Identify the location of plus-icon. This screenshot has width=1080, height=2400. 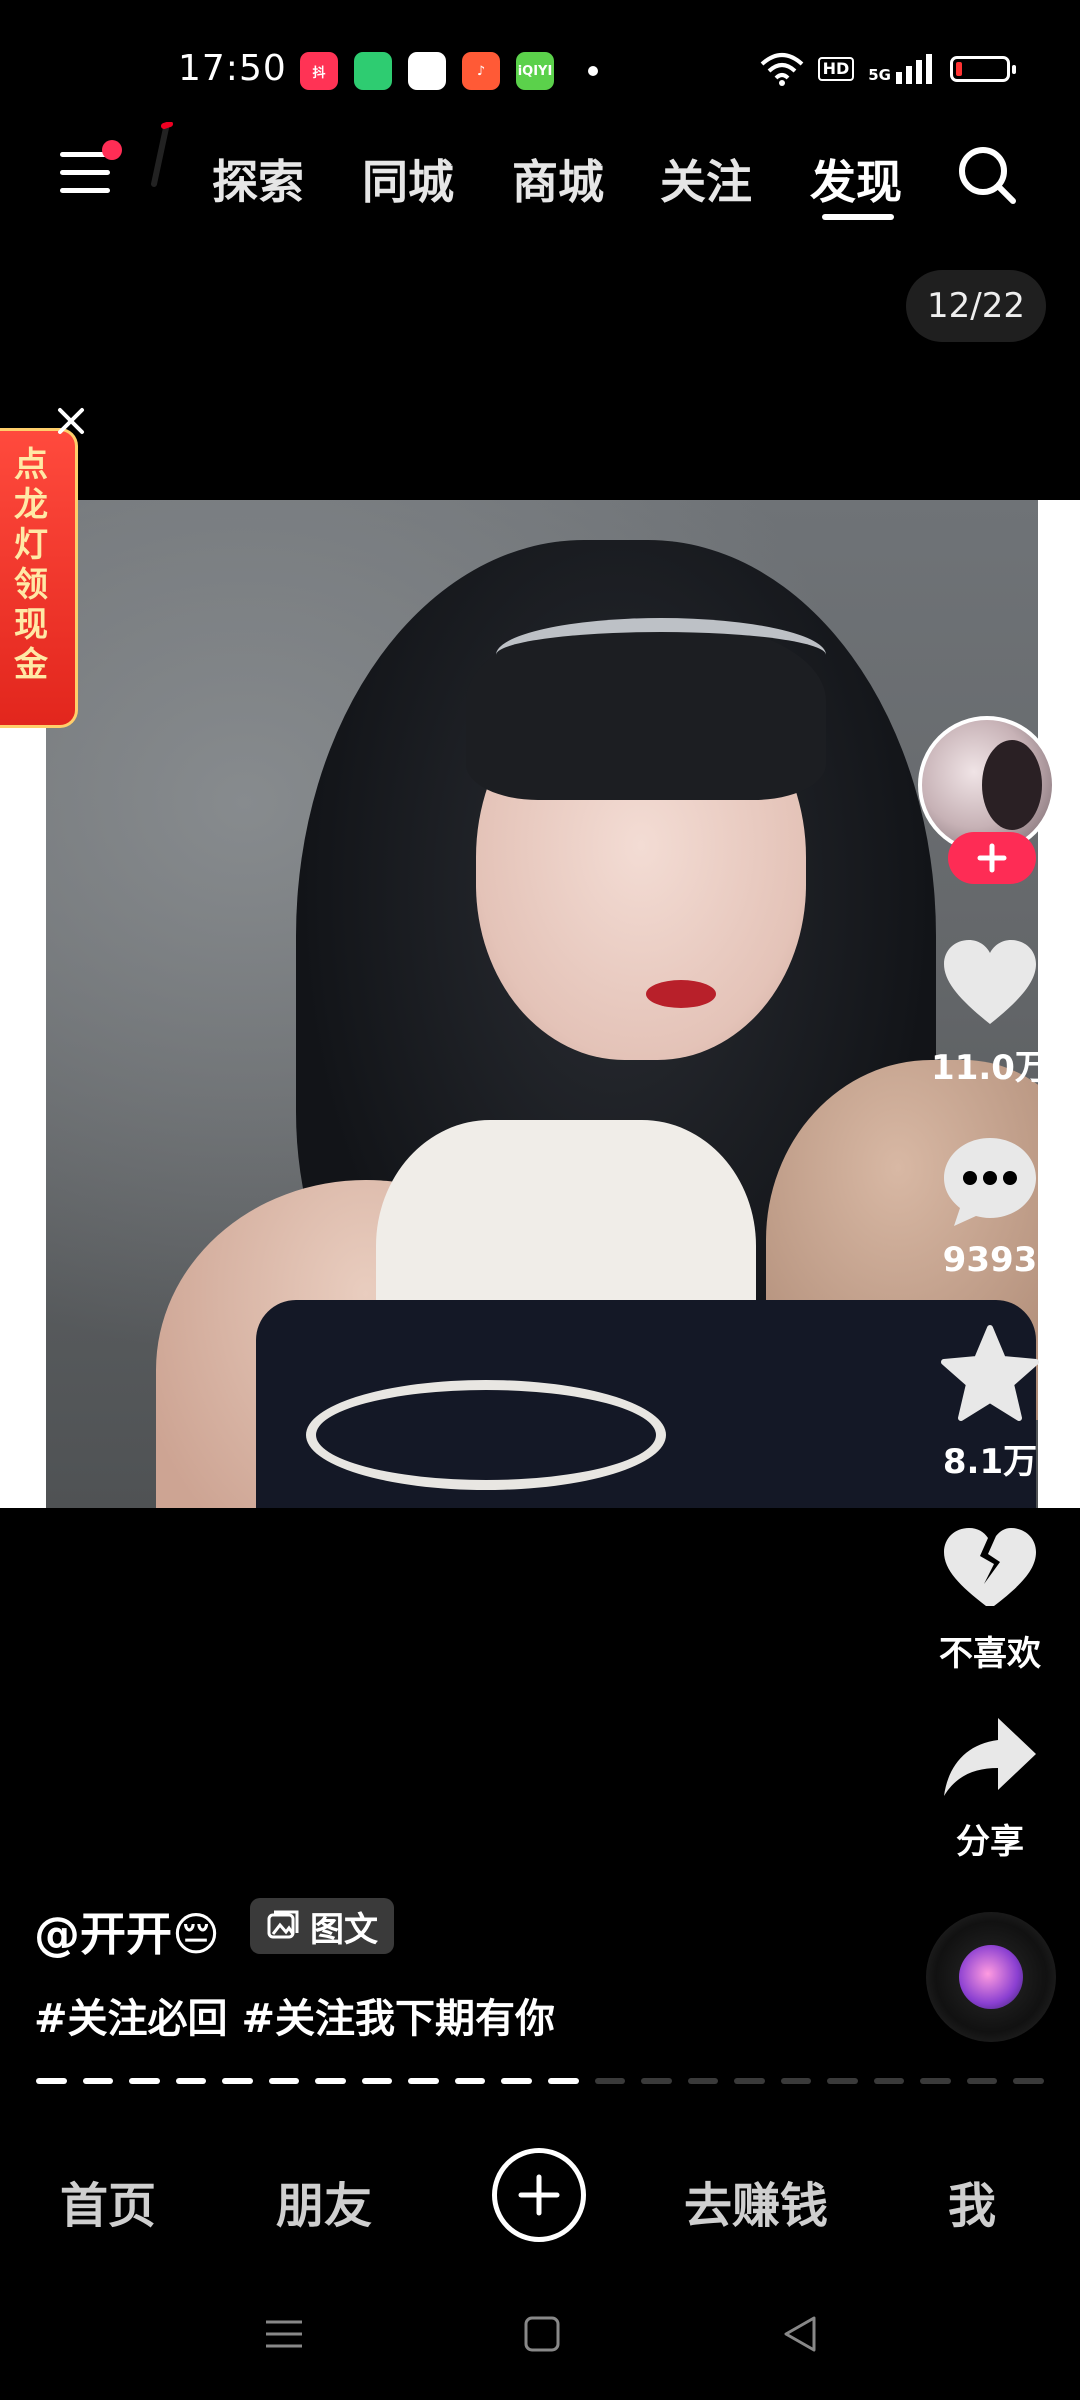
(992, 858).